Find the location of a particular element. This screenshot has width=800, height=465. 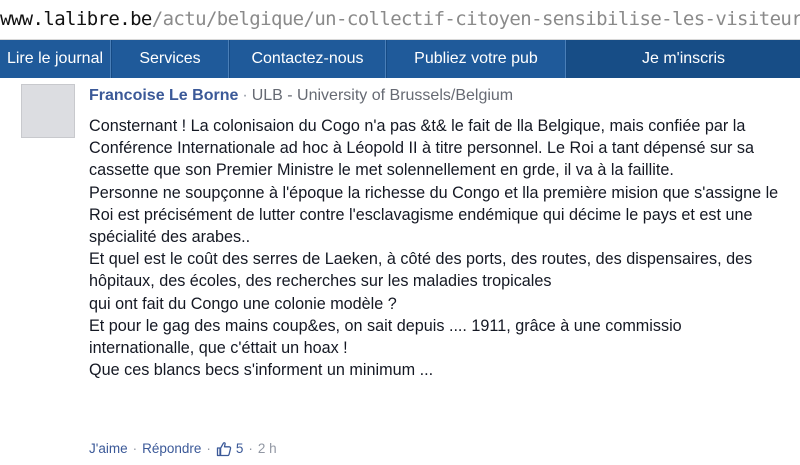

comment-timestamp: 2 h is located at coordinates (267, 449).